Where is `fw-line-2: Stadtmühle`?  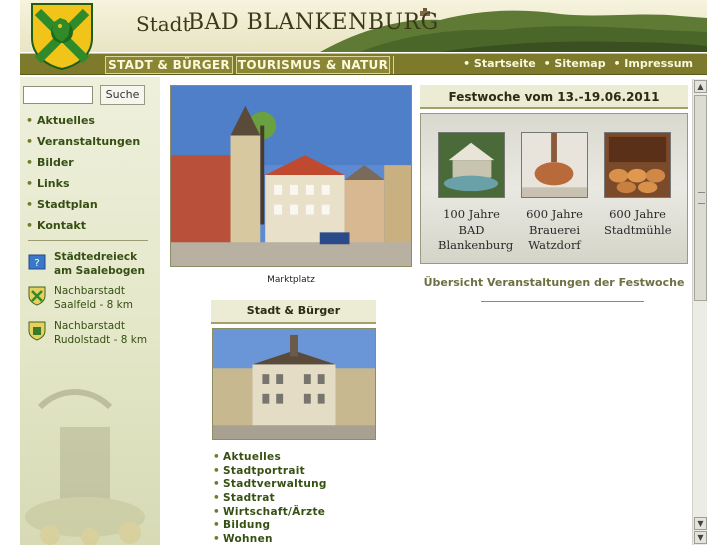 fw-line-2: Stadtmühle is located at coordinates (638, 229).